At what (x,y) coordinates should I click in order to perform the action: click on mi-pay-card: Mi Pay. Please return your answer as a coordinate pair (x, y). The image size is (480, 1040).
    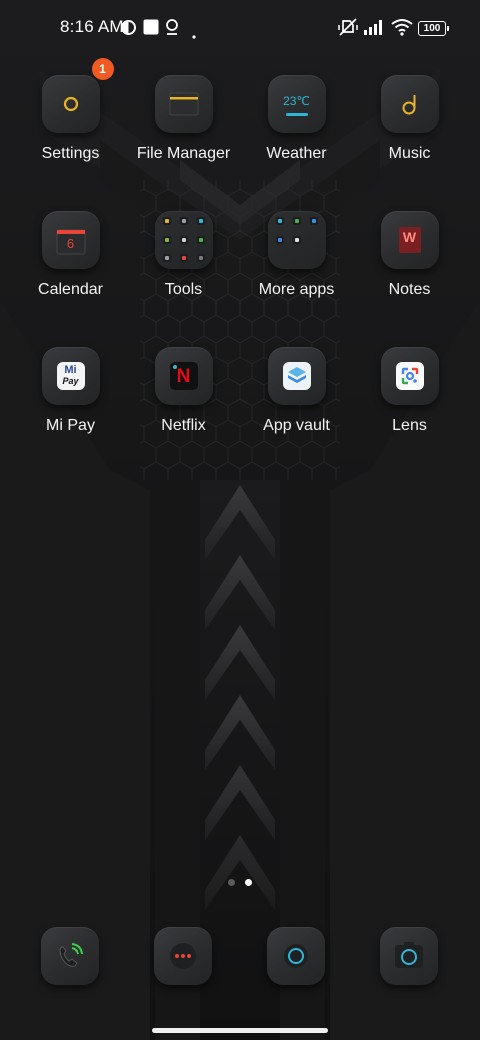
    Looking at the image, I should click on (70, 376).